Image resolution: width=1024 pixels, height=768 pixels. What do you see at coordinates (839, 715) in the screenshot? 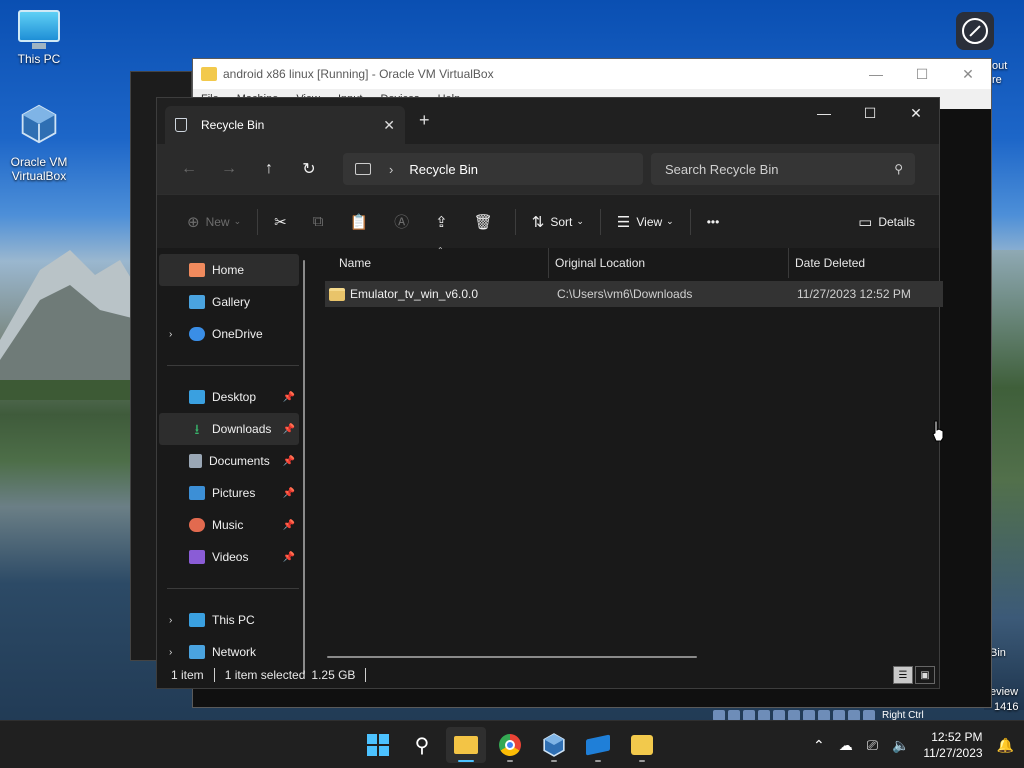
I see `cpu-icon` at bounding box center [839, 715].